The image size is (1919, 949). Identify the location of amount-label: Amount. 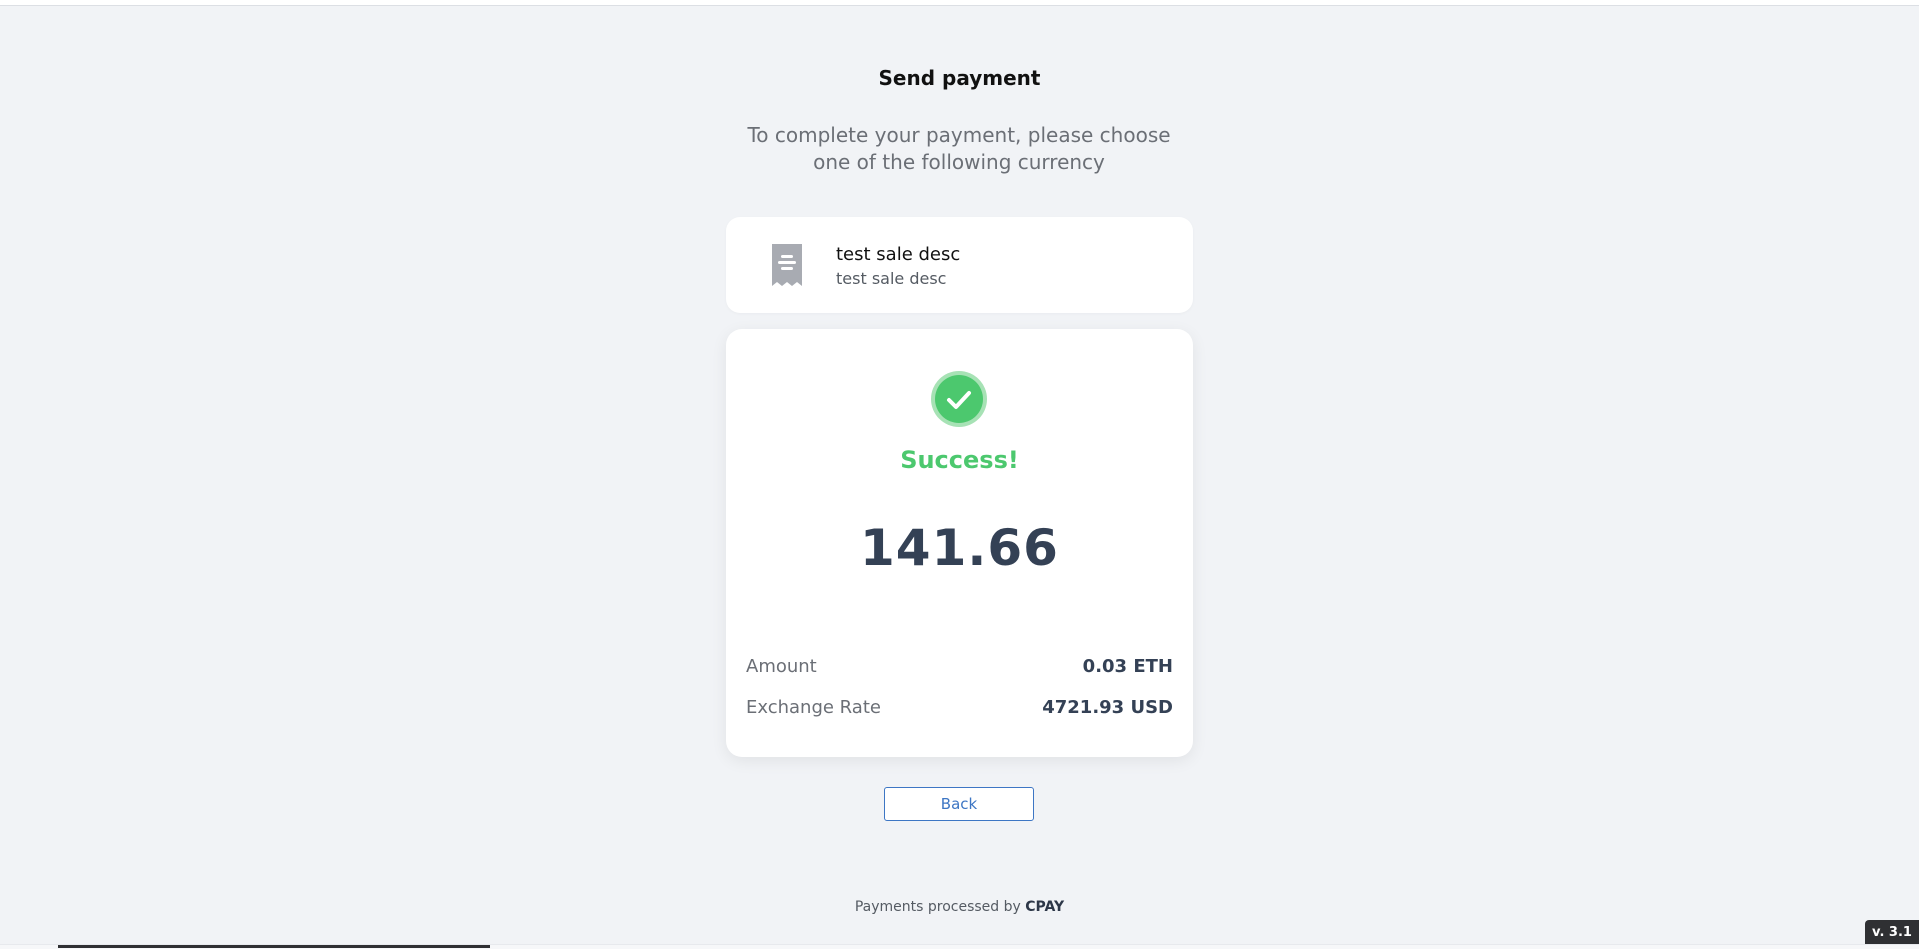
(781, 666).